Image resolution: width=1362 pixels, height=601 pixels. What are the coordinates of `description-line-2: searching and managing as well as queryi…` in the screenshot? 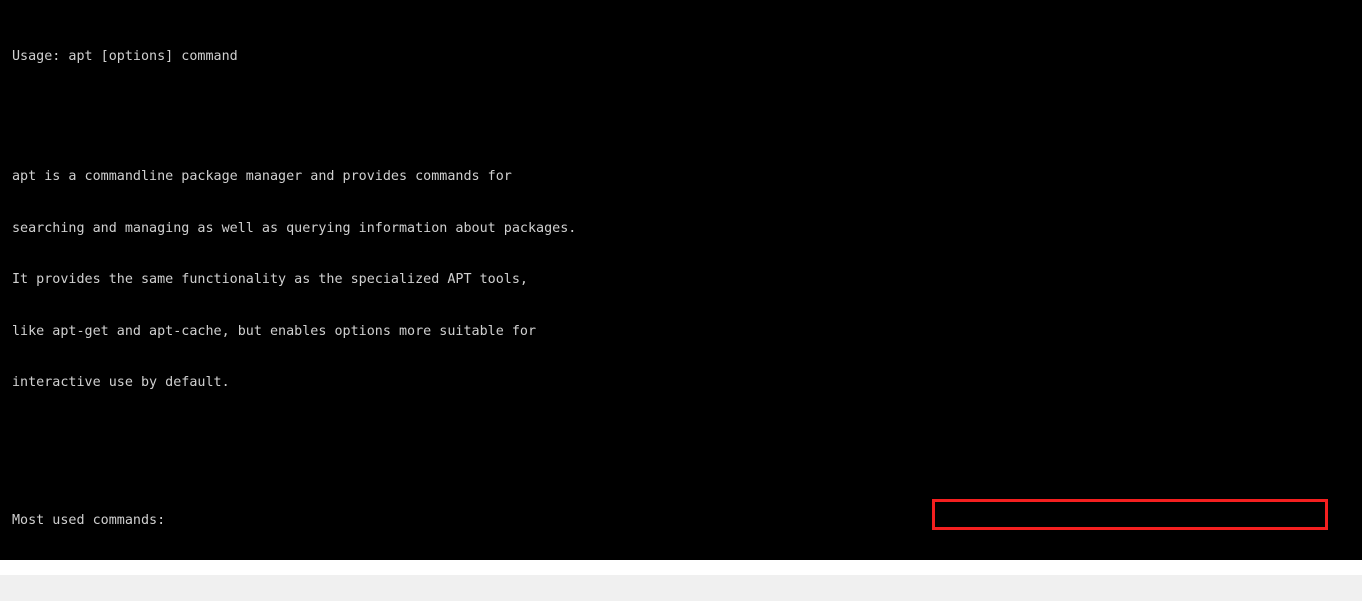 It's located at (294, 228).